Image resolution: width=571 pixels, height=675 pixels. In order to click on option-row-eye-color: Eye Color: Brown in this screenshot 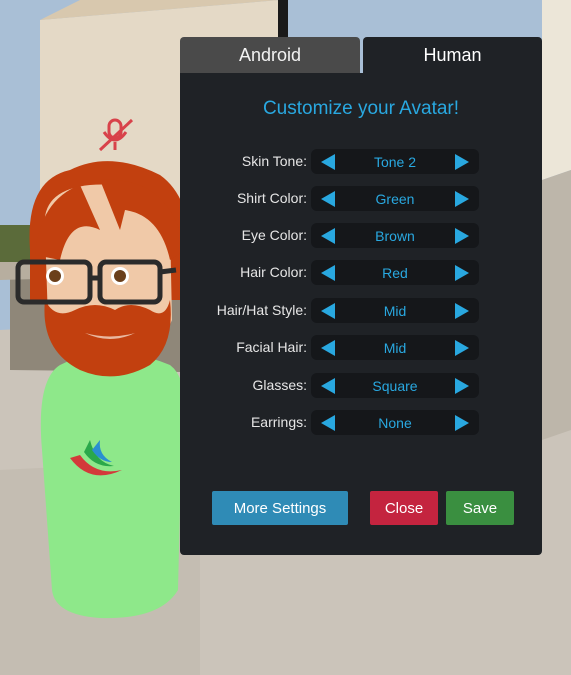, I will do `click(361, 236)`.